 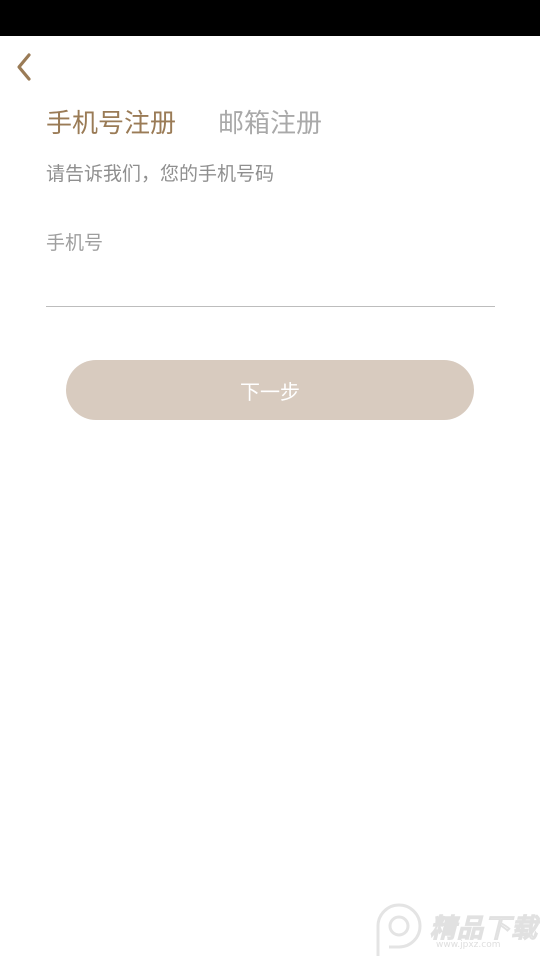 I want to click on back-button, so click(x=24, y=67).